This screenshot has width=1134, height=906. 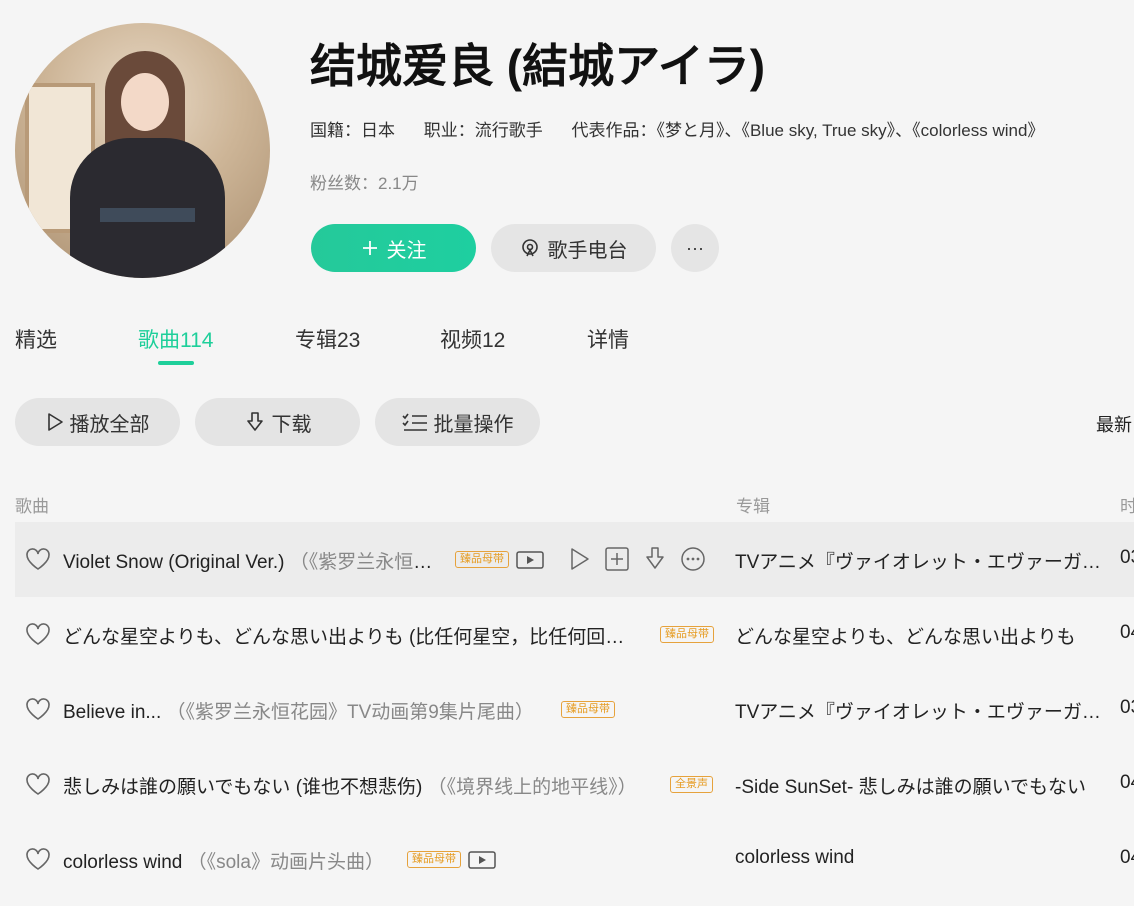 I want to click on song-title: どんな星空よりも、どんな思い出よりも (比任何星空，比任何回忆都), so click(x=352, y=635).